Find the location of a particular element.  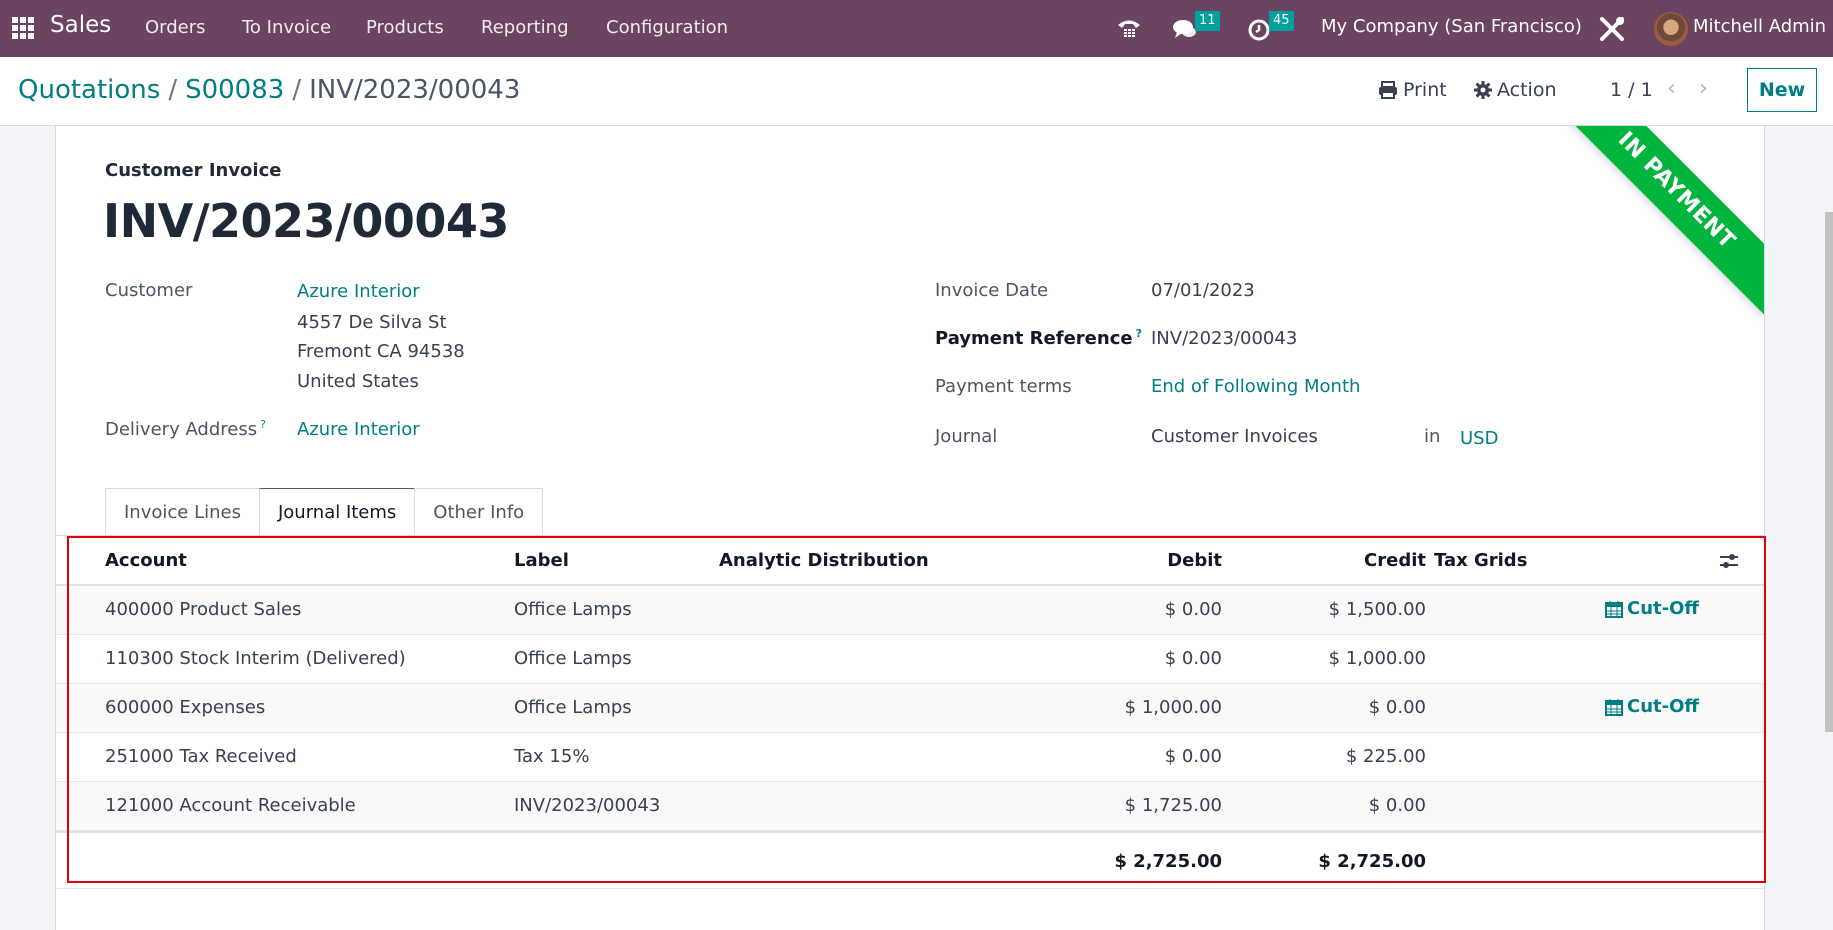

total-debit: $ 2,725.00 is located at coordinates (1168, 861).